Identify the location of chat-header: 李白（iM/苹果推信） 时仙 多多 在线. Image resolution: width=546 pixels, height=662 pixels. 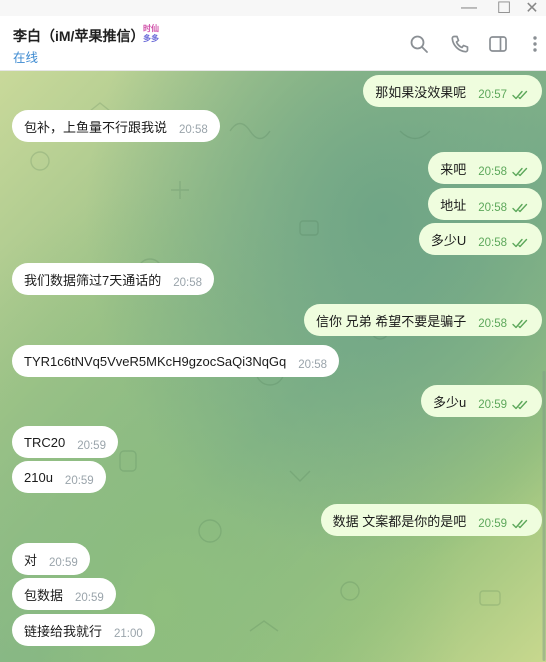
(273, 43).